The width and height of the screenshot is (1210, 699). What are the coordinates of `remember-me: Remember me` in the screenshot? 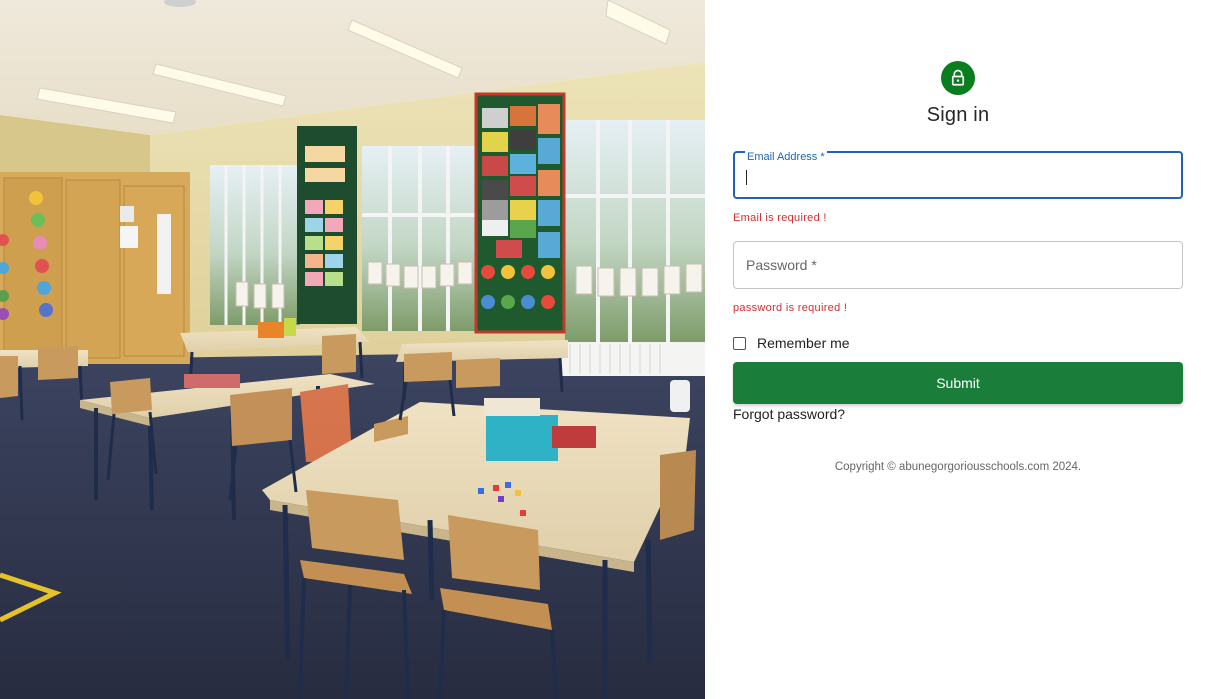 It's located at (791, 343).